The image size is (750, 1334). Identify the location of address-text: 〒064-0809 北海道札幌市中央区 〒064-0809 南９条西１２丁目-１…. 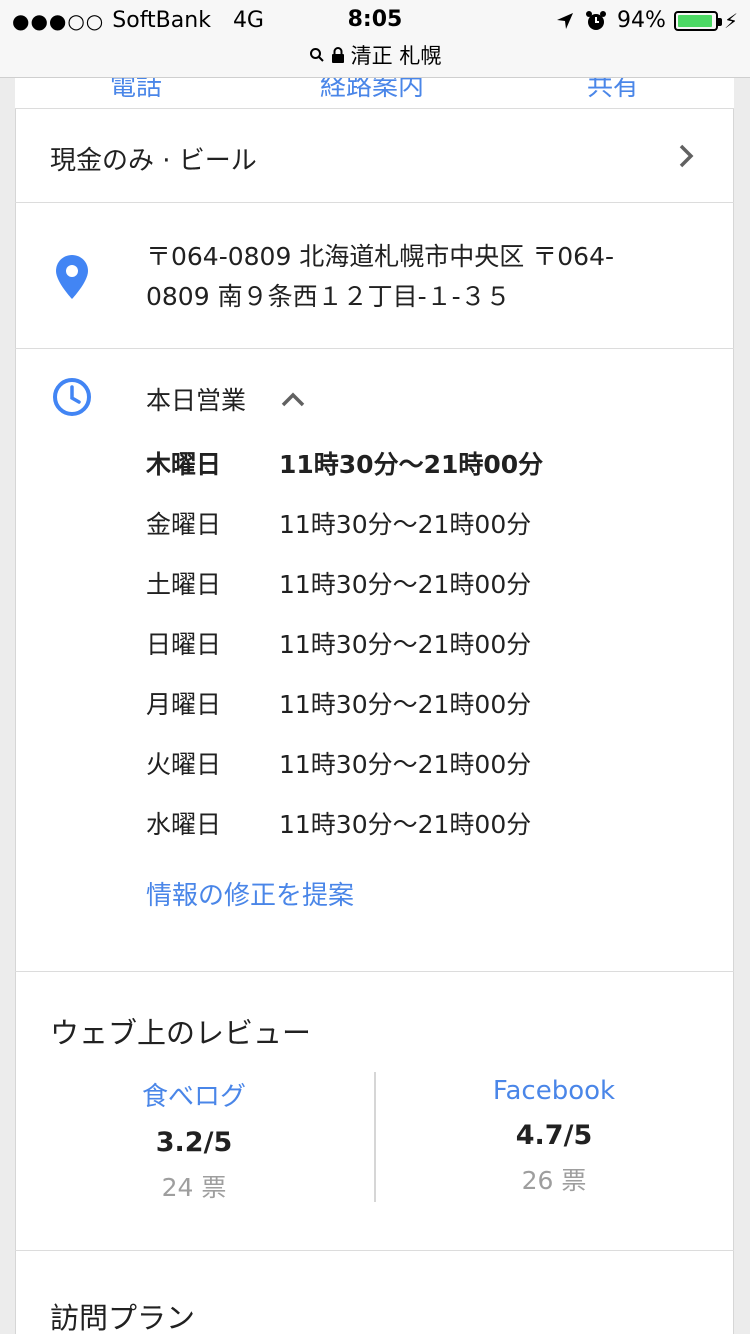
(380, 276).